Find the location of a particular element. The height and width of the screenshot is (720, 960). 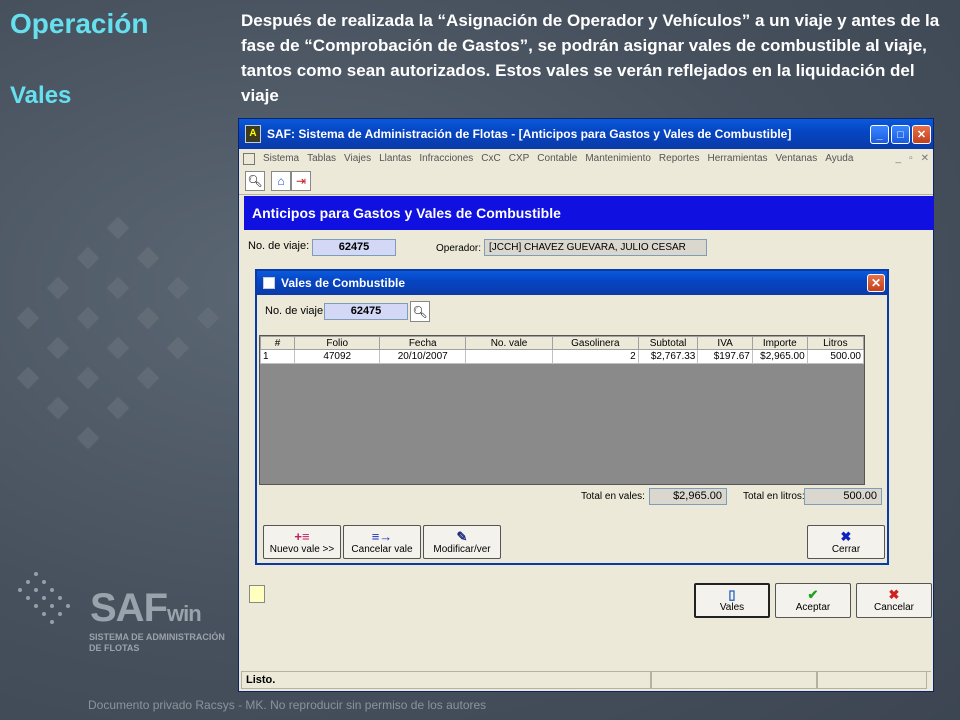

menu-cxp: CXP is located at coordinates (519, 158).